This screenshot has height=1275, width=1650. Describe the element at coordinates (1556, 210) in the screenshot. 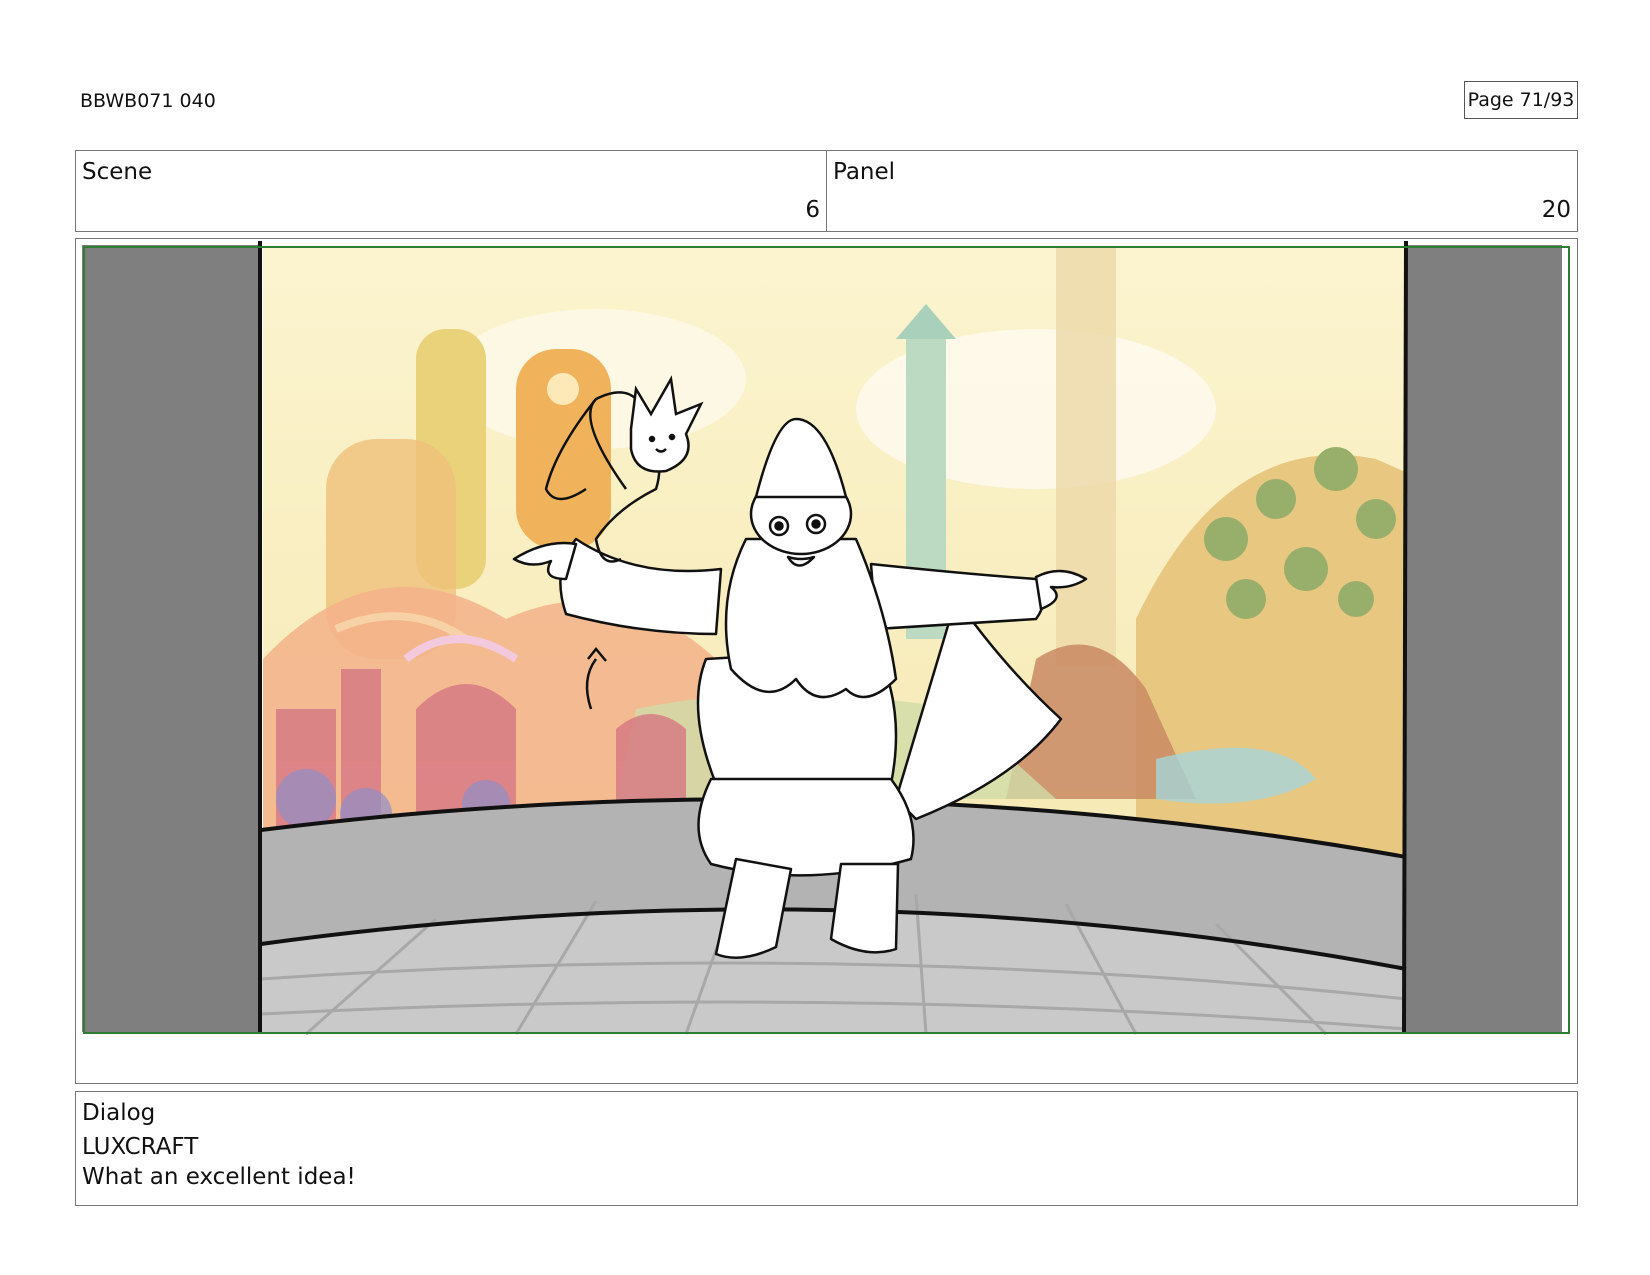

I see `panel-number: 20` at that location.